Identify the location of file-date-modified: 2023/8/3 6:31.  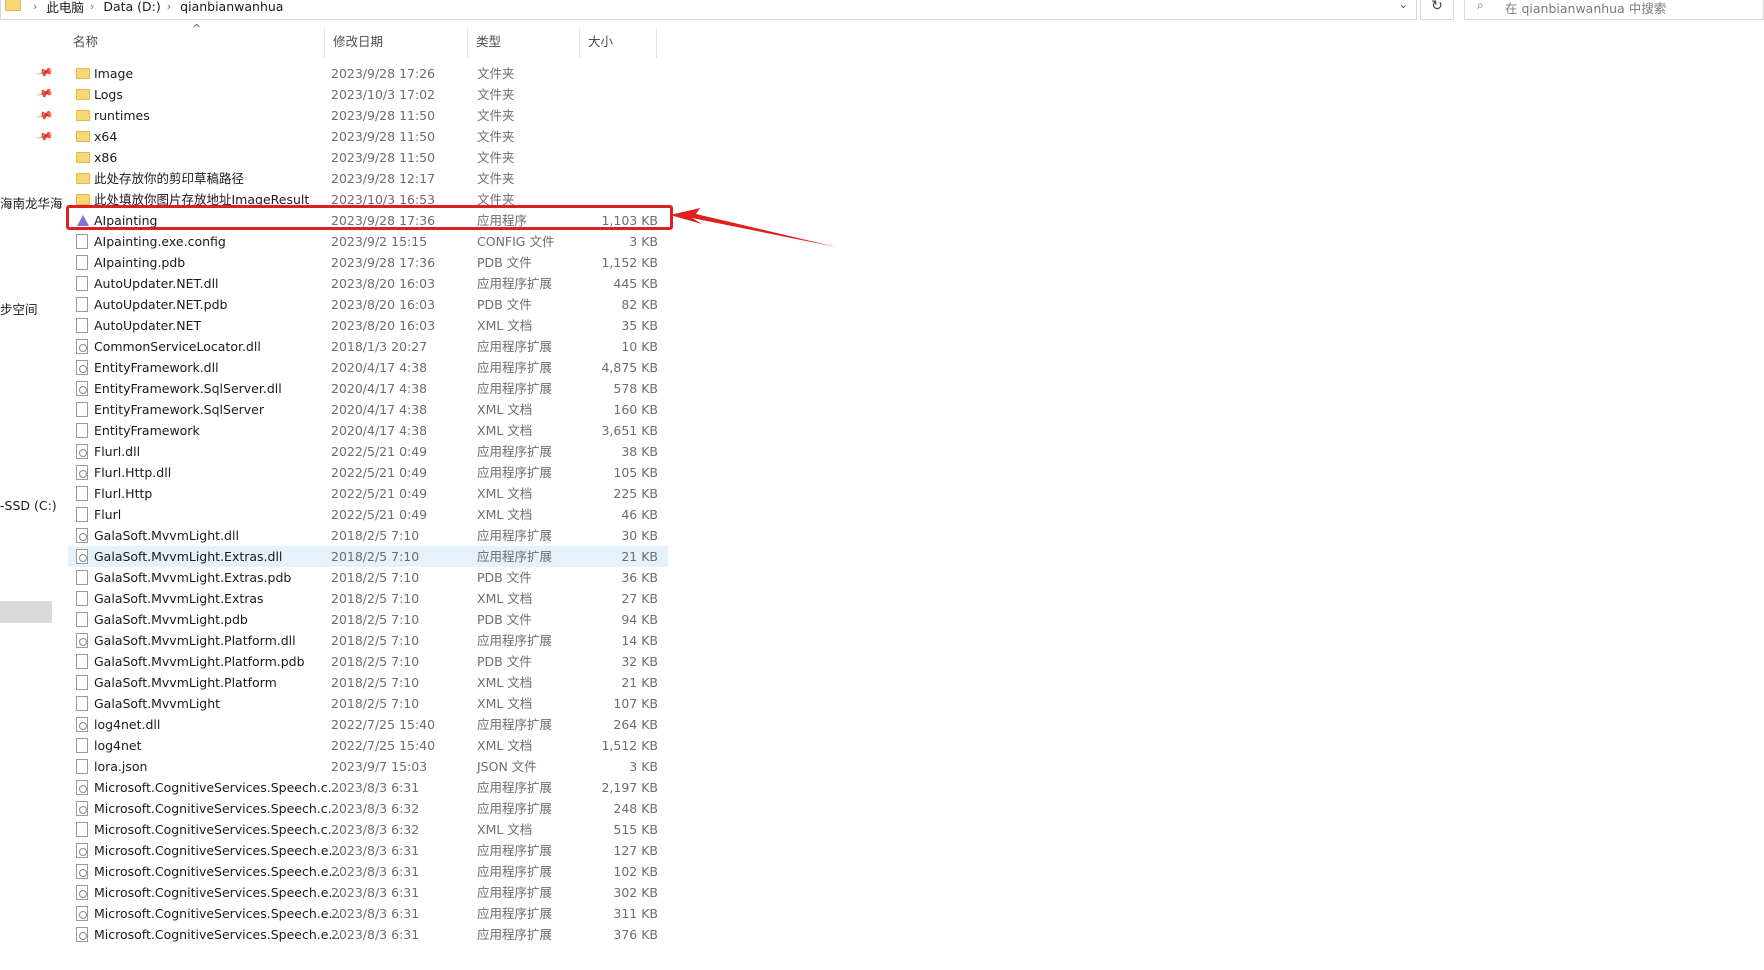
(375, 871).